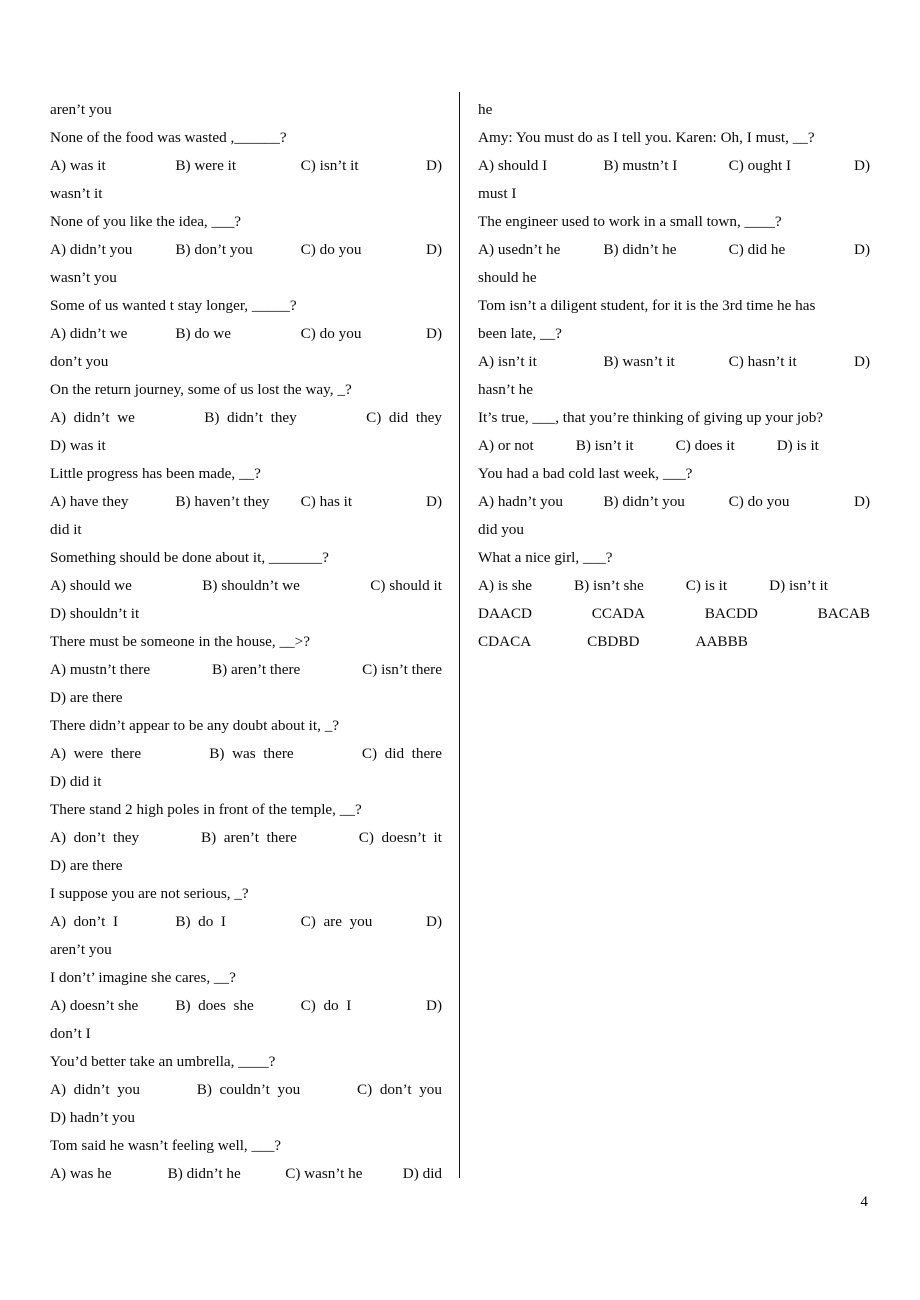 The image size is (920, 1300). Describe the element at coordinates (400, 838) in the screenshot. I see `option-choice: C) doesn’t it` at that location.